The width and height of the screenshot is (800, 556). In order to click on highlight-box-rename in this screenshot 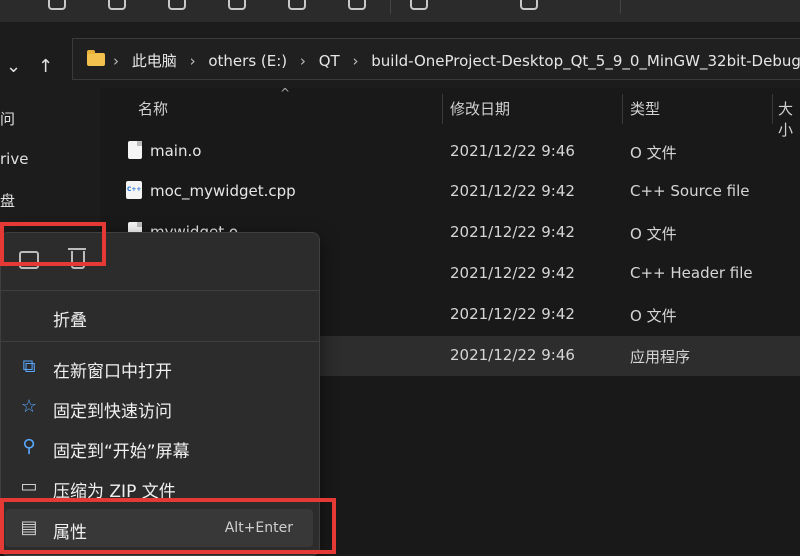, I will do `click(53, 244)`.